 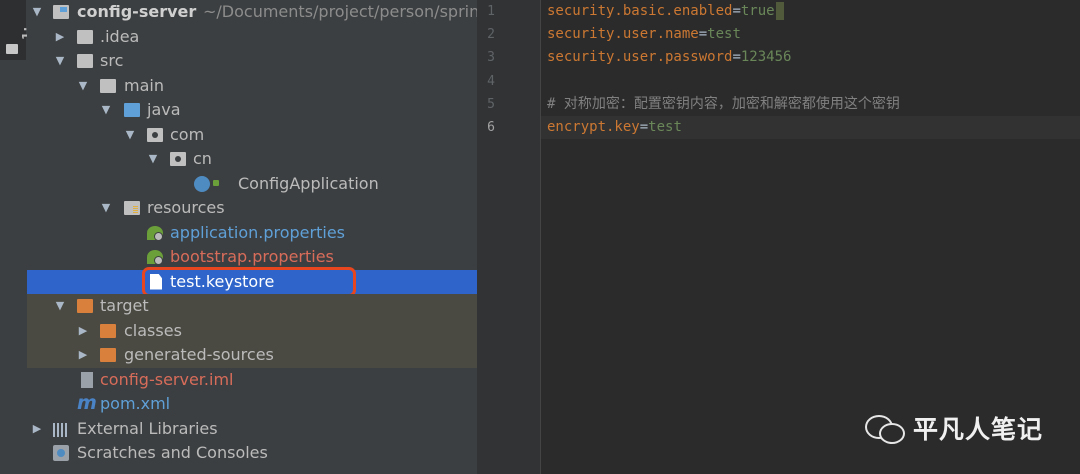 What do you see at coordinates (978, 429) in the screenshot?
I see `watermark-text: 平凡人笔记` at bounding box center [978, 429].